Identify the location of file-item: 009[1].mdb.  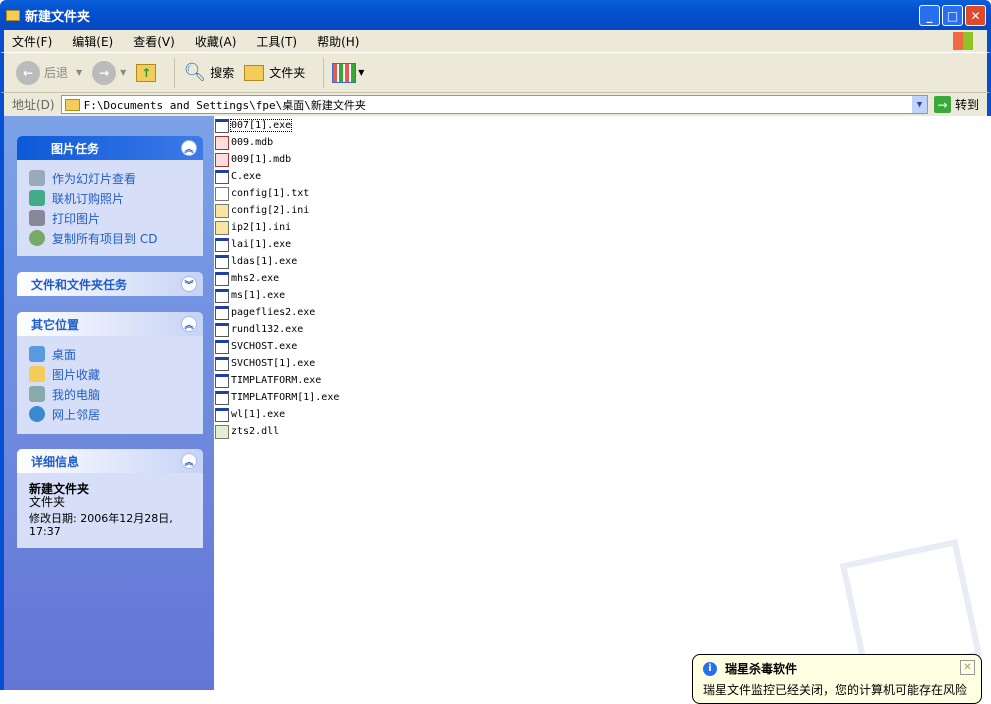
(253, 159).